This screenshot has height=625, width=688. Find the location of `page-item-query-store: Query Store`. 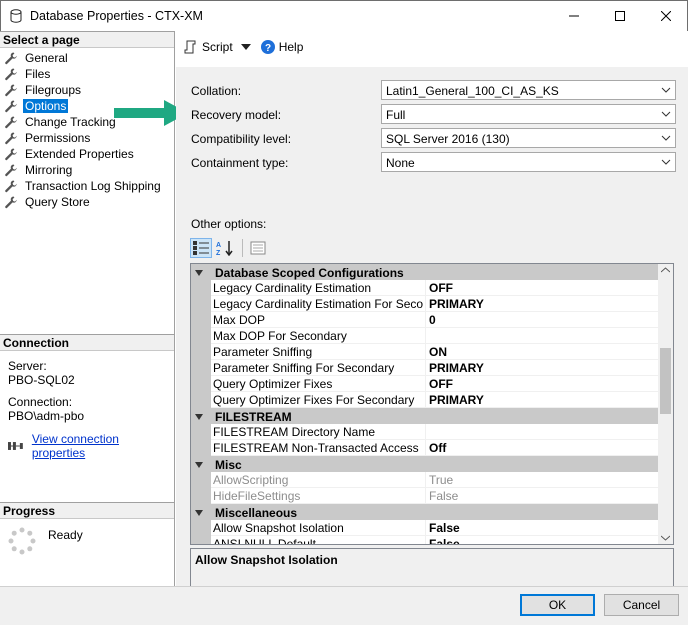

page-item-query-store: Query Store is located at coordinates (83, 202).